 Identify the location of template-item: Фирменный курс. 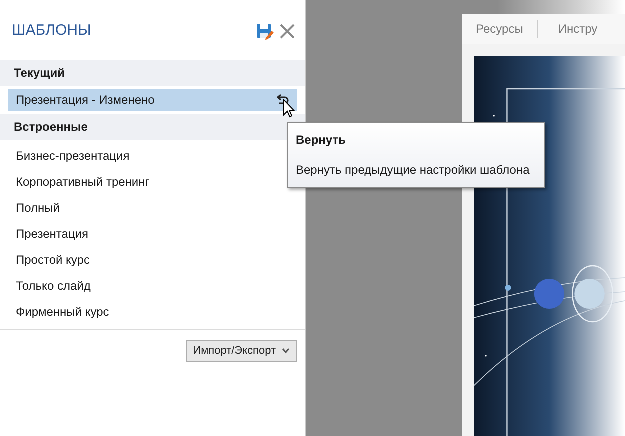
(152, 311).